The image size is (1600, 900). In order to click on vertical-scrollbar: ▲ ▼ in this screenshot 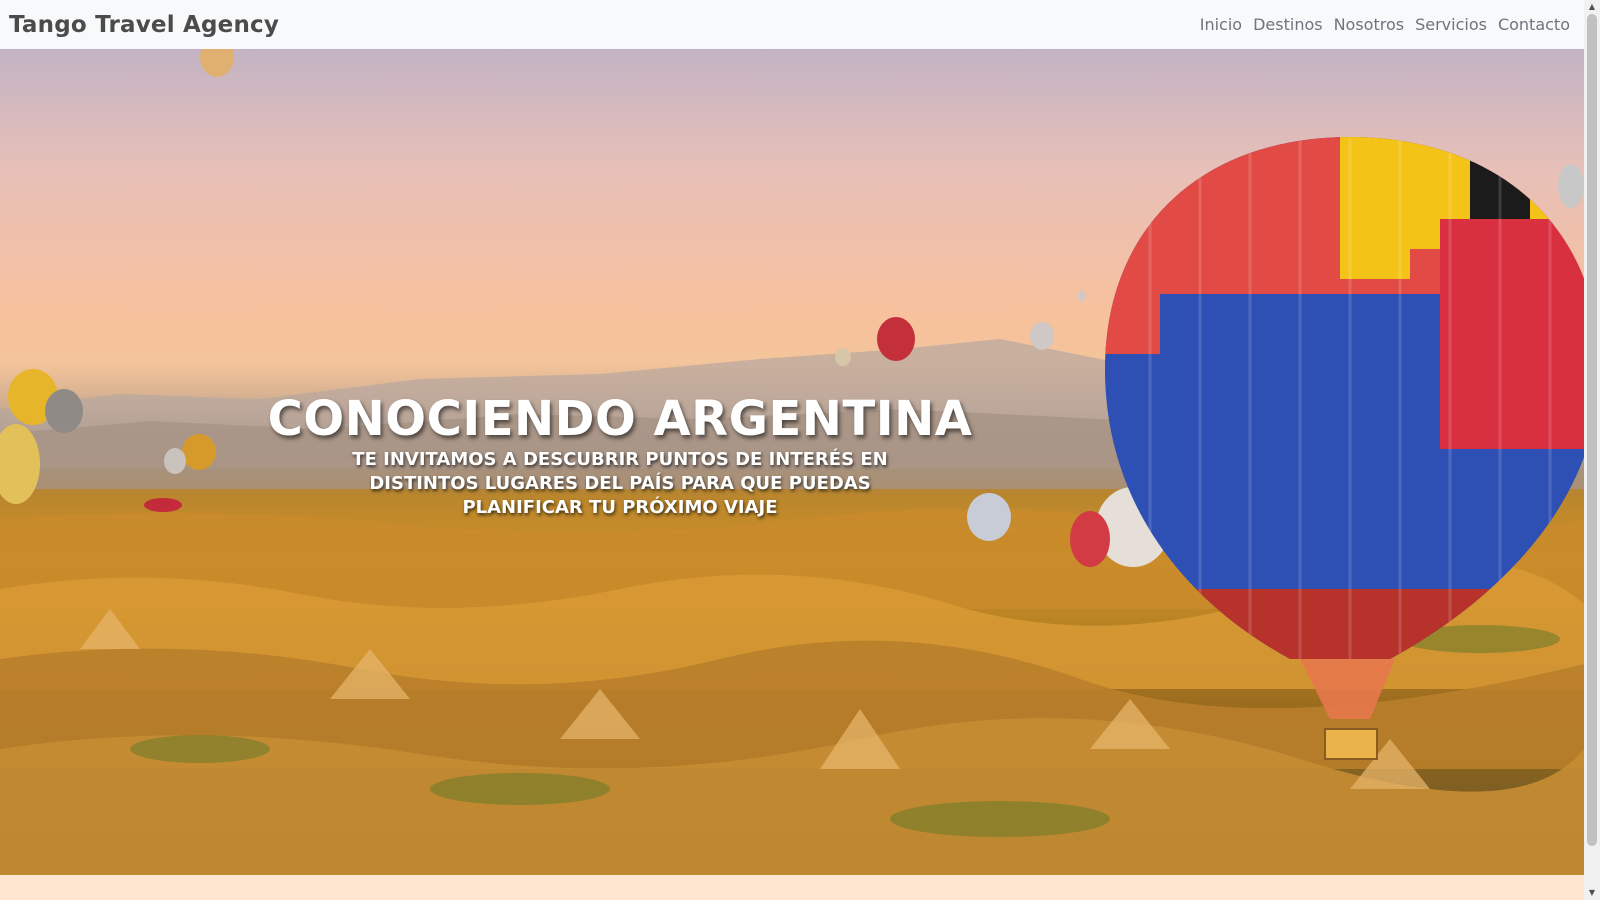, I will do `click(1592, 450)`.